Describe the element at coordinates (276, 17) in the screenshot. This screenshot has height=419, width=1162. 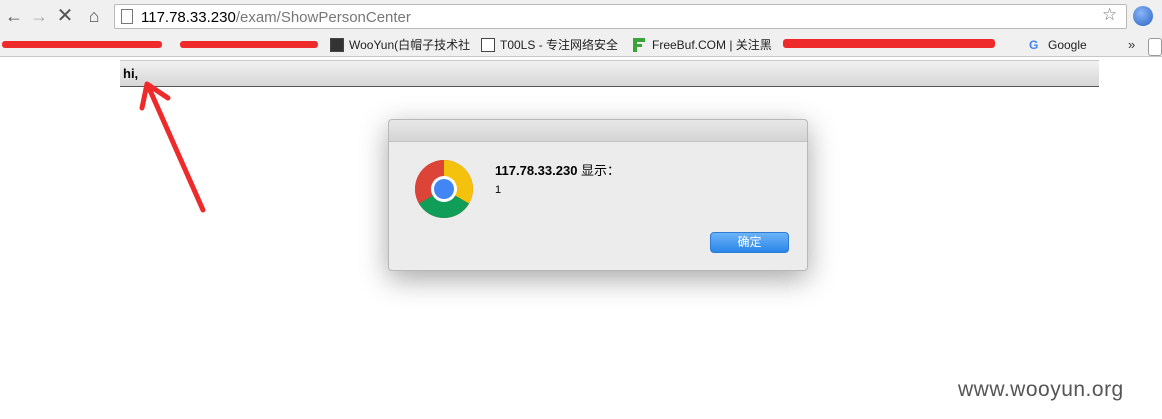
I see `url-text: 117.78.33.230/exam/ShowPersonCenter` at that location.